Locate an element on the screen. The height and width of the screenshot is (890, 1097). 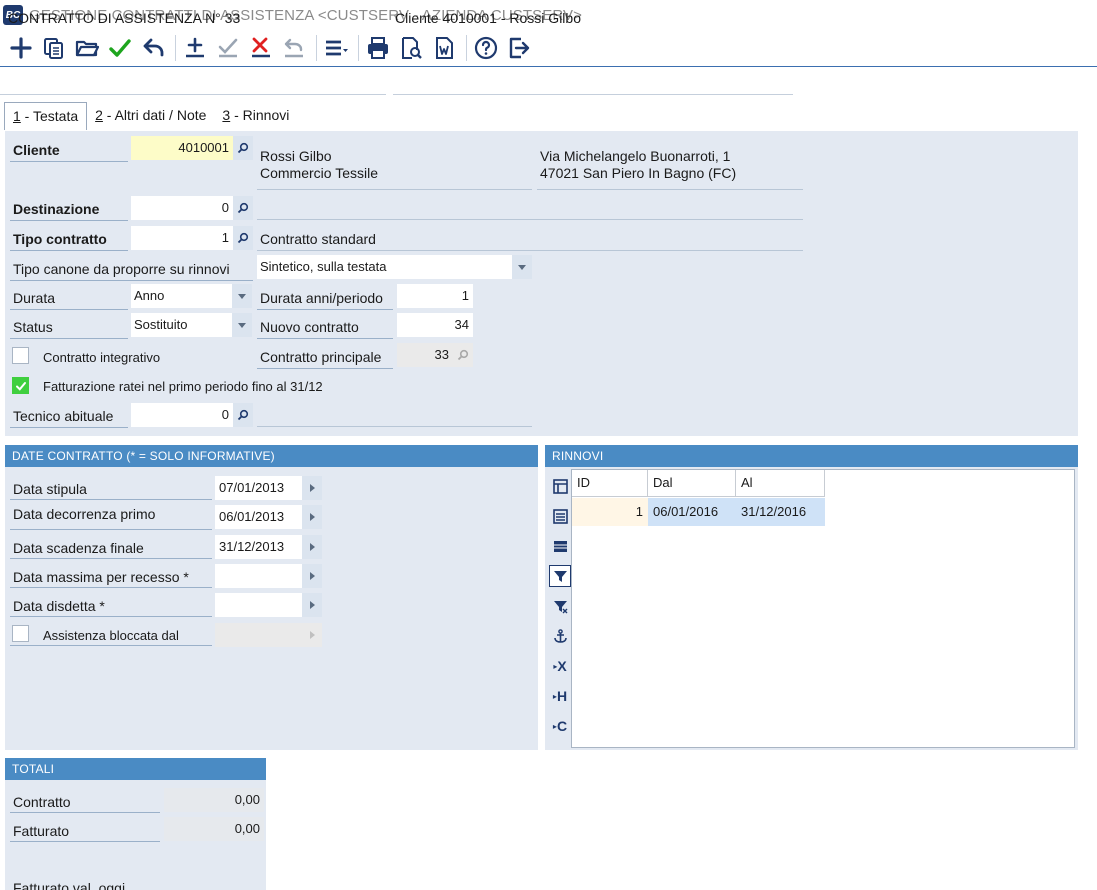
contratto-principale-label: Contratto principale is located at coordinates (321, 357).